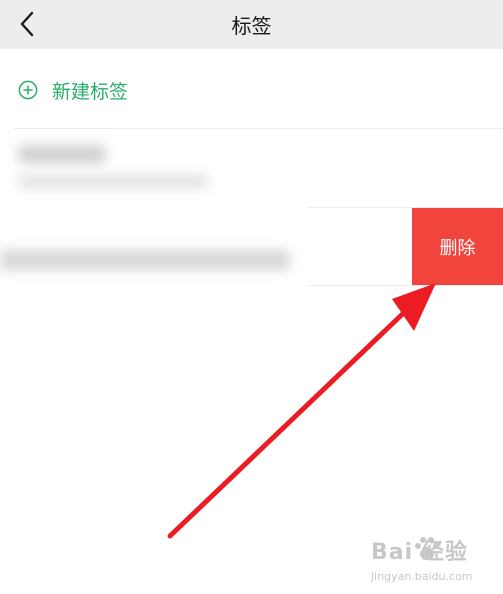 The image size is (503, 594). What do you see at coordinates (113, 181) in the screenshot?
I see `blurred-tag-members` at bounding box center [113, 181].